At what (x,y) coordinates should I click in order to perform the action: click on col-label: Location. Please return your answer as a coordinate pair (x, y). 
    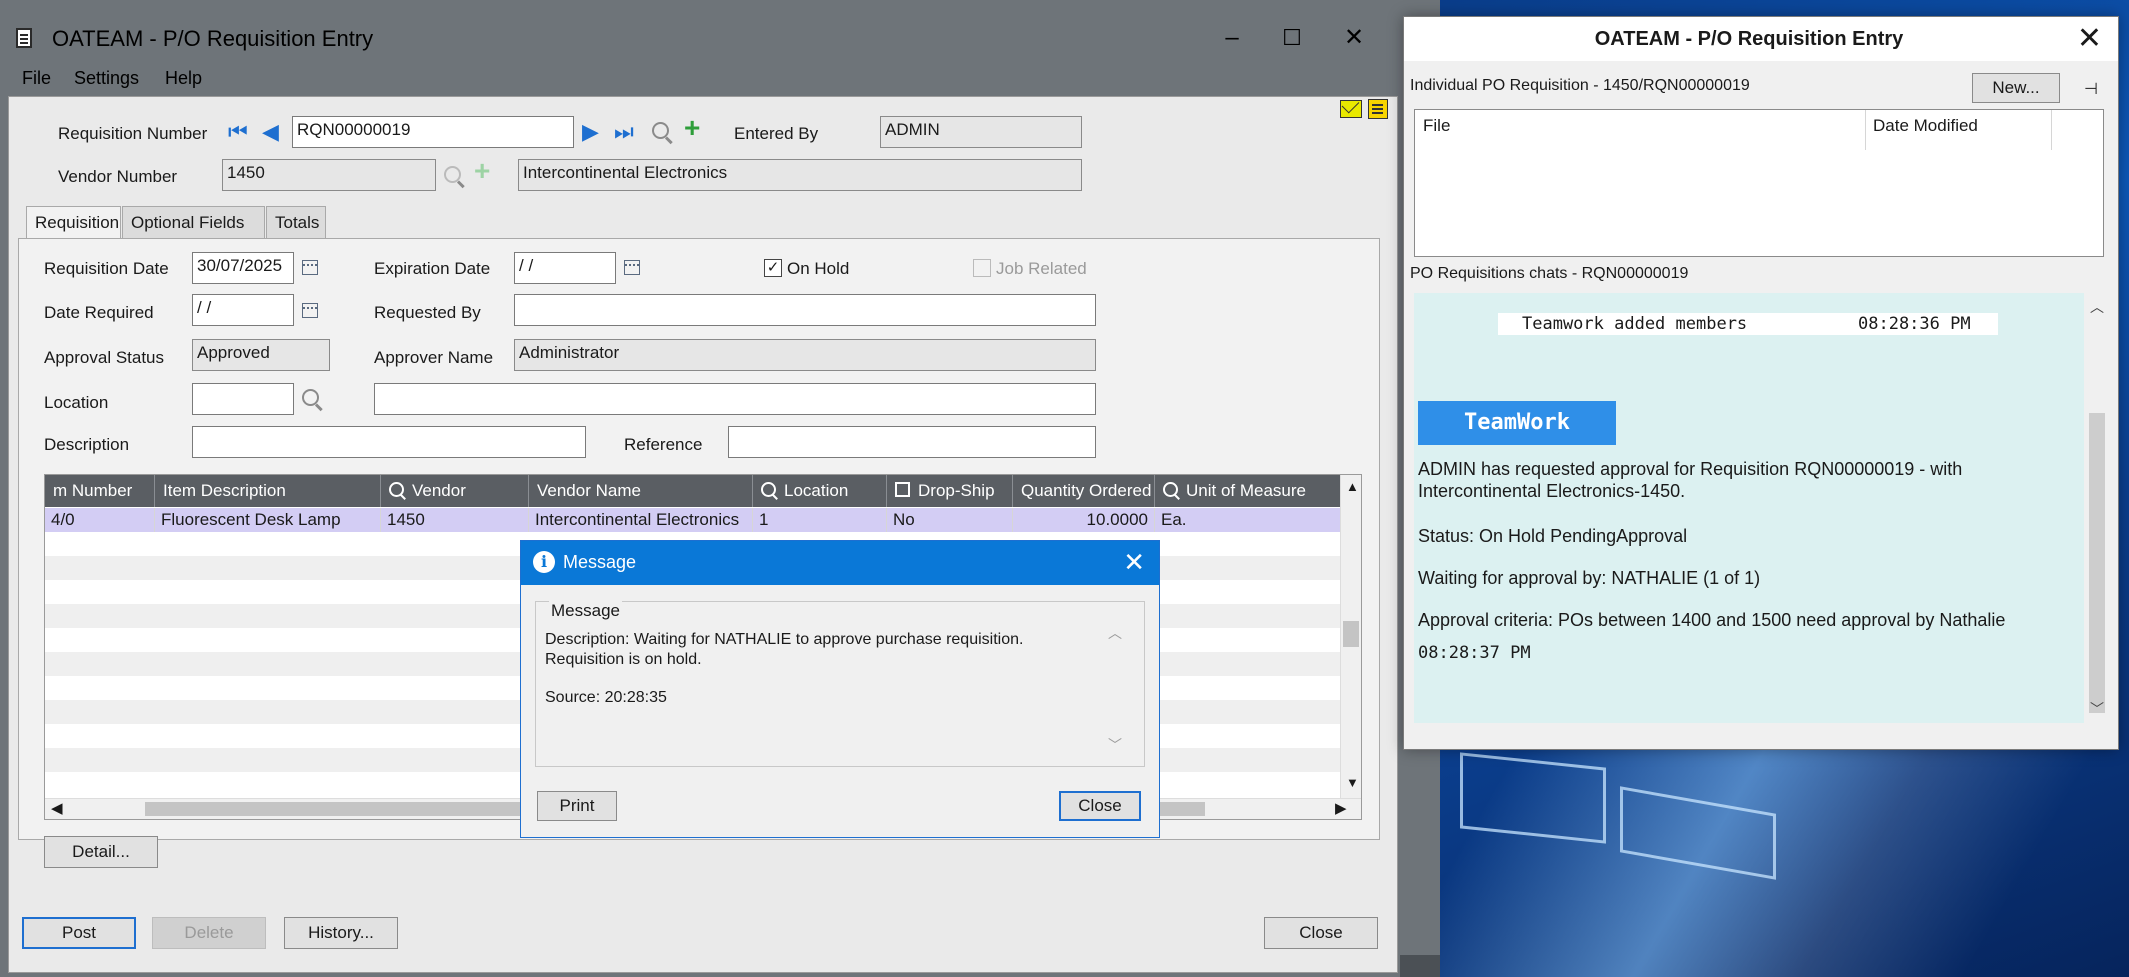
    Looking at the image, I should click on (816, 490).